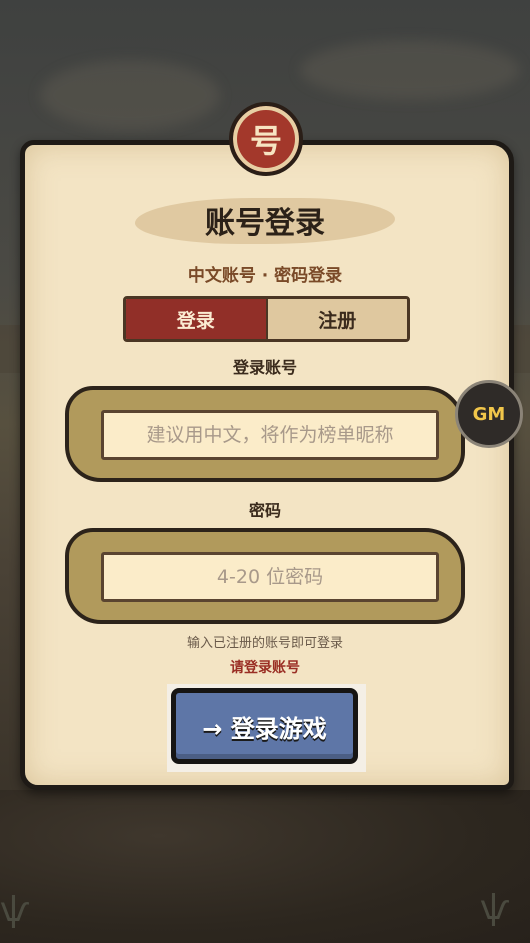 The width and height of the screenshot is (530, 943). I want to click on account-field-label: 登录账号, so click(264, 367).